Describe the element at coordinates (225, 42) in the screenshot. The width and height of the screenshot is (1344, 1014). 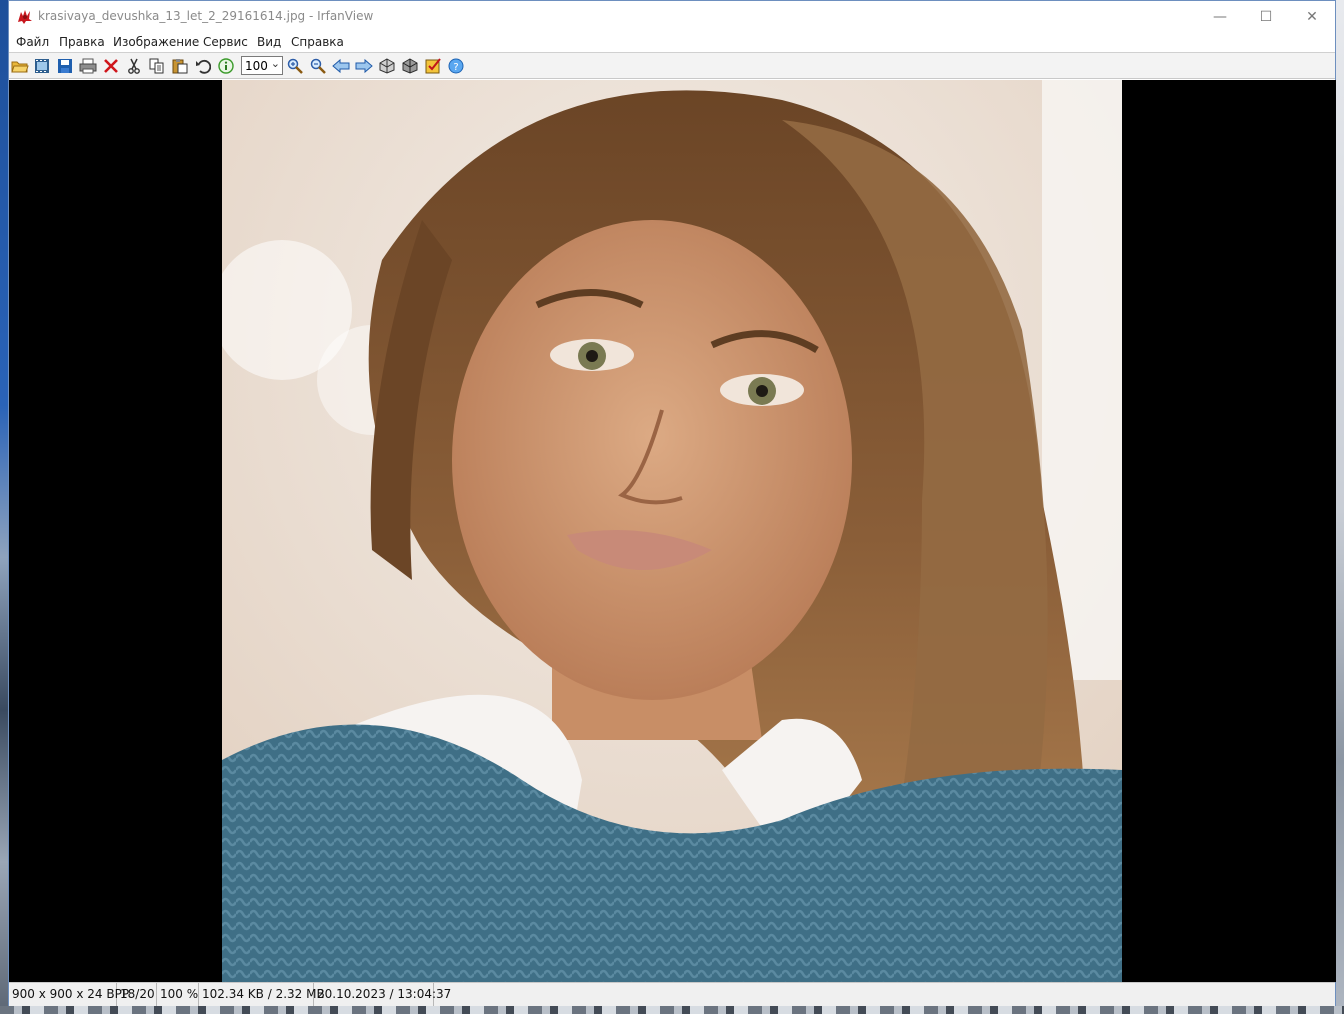
I see `menu-options: Сервис` at that location.